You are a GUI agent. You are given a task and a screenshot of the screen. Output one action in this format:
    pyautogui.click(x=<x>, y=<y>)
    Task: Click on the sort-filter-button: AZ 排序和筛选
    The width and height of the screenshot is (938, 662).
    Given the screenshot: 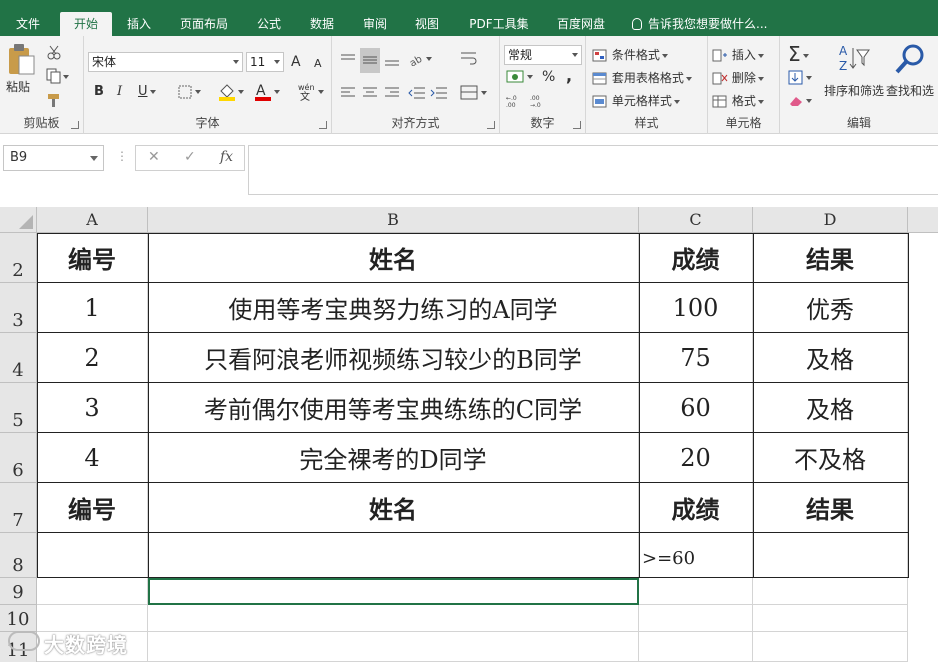 What is the action you would take?
    pyautogui.click(x=854, y=70)
    